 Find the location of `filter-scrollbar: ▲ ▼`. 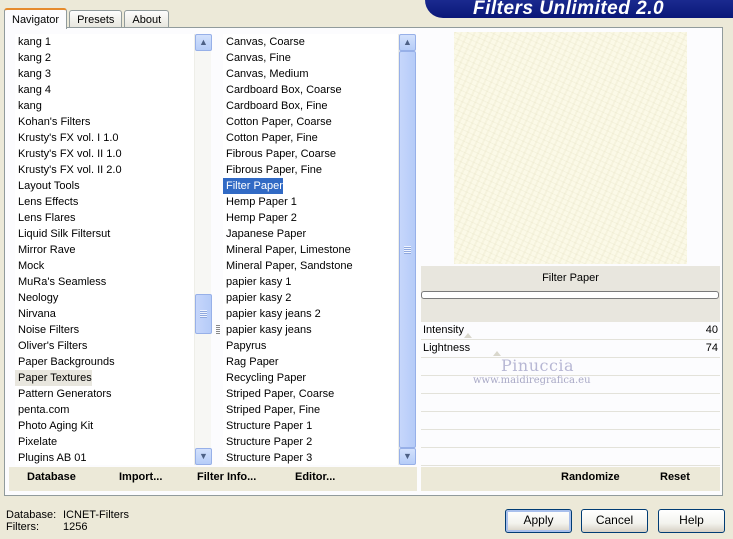

filter-scrollbar: ▲ ▼ is located at coordinates (407, 249).